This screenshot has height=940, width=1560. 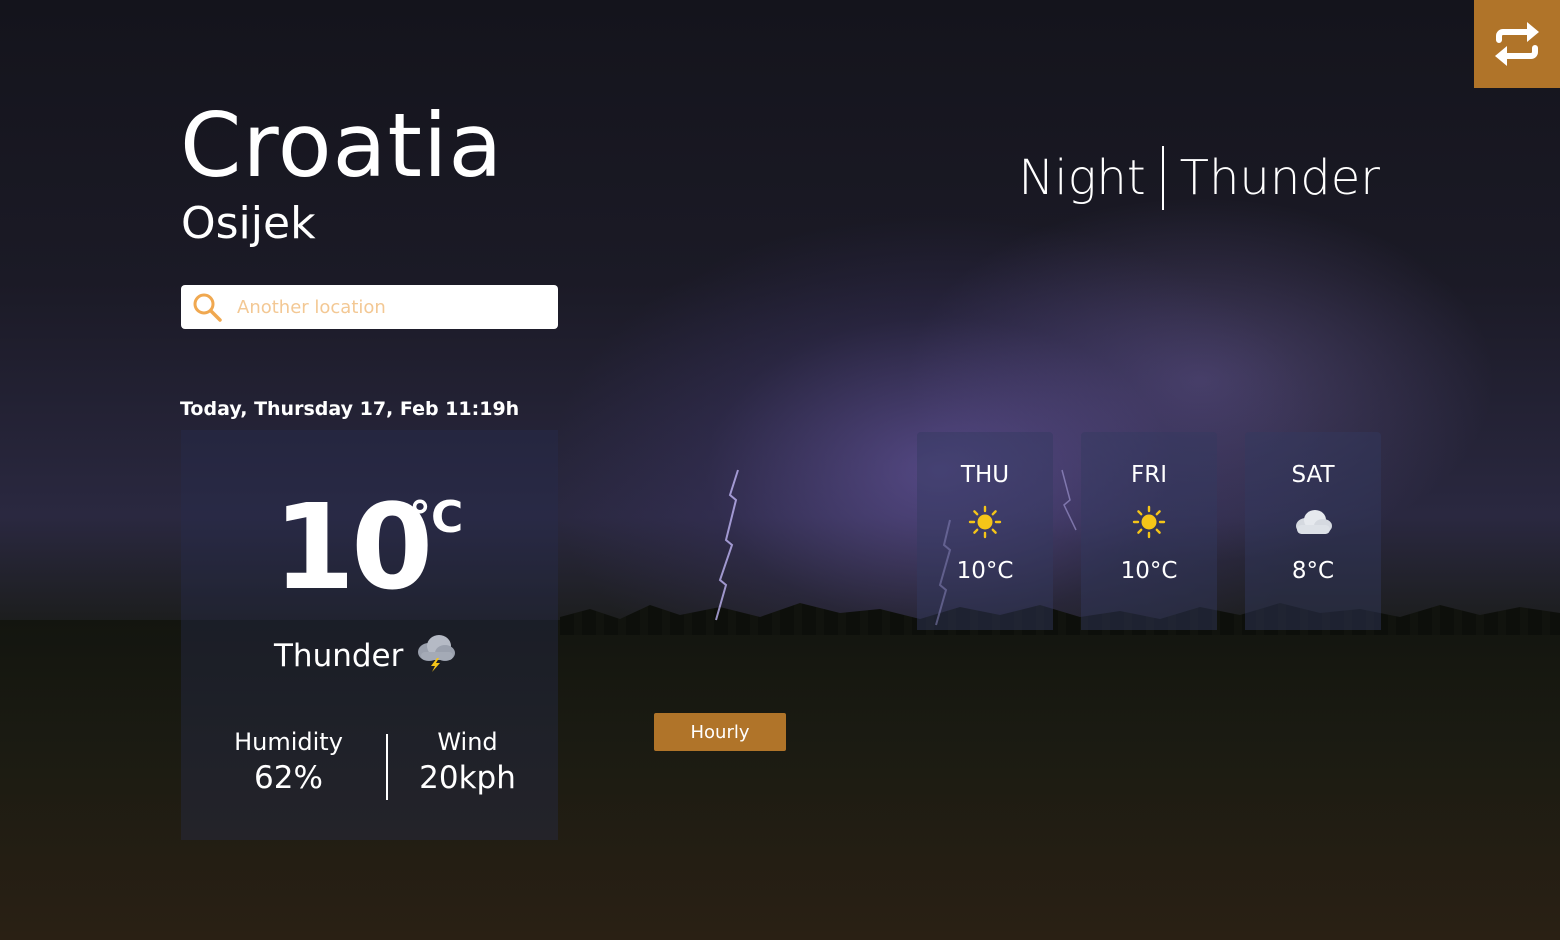 What do you see at coordinates (467, 742) in the screenshot?
I see `wind-label: Wind` at bounding box center [467, 742].